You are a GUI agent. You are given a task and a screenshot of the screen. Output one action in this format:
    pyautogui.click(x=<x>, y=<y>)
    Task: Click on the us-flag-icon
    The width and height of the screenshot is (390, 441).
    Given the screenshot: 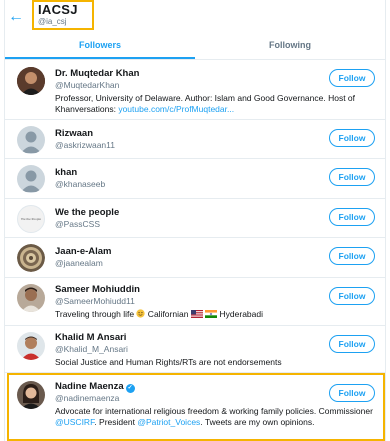 What is the action you would take?
    pyautogui.click(x=196, y=315)
    